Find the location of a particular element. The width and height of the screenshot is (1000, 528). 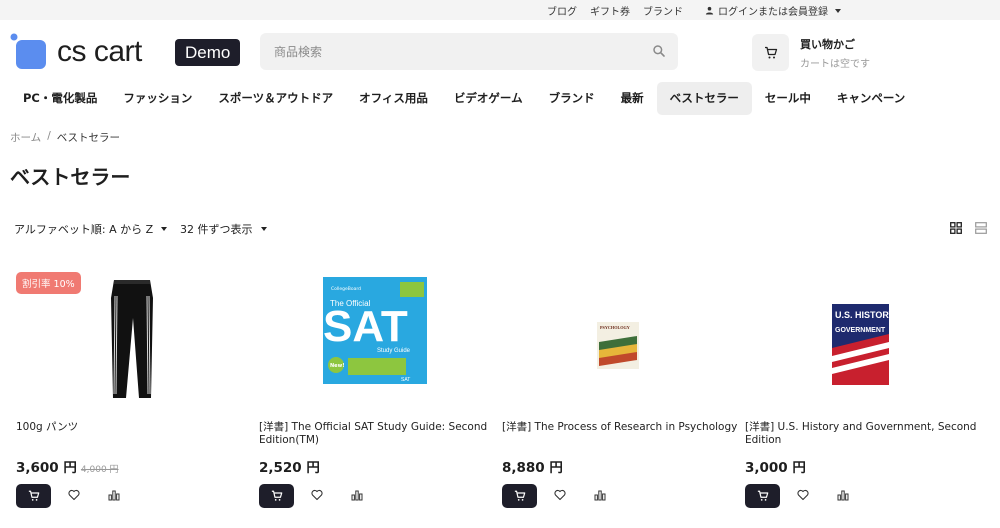

cart-button is located at coordinates (770, 52).